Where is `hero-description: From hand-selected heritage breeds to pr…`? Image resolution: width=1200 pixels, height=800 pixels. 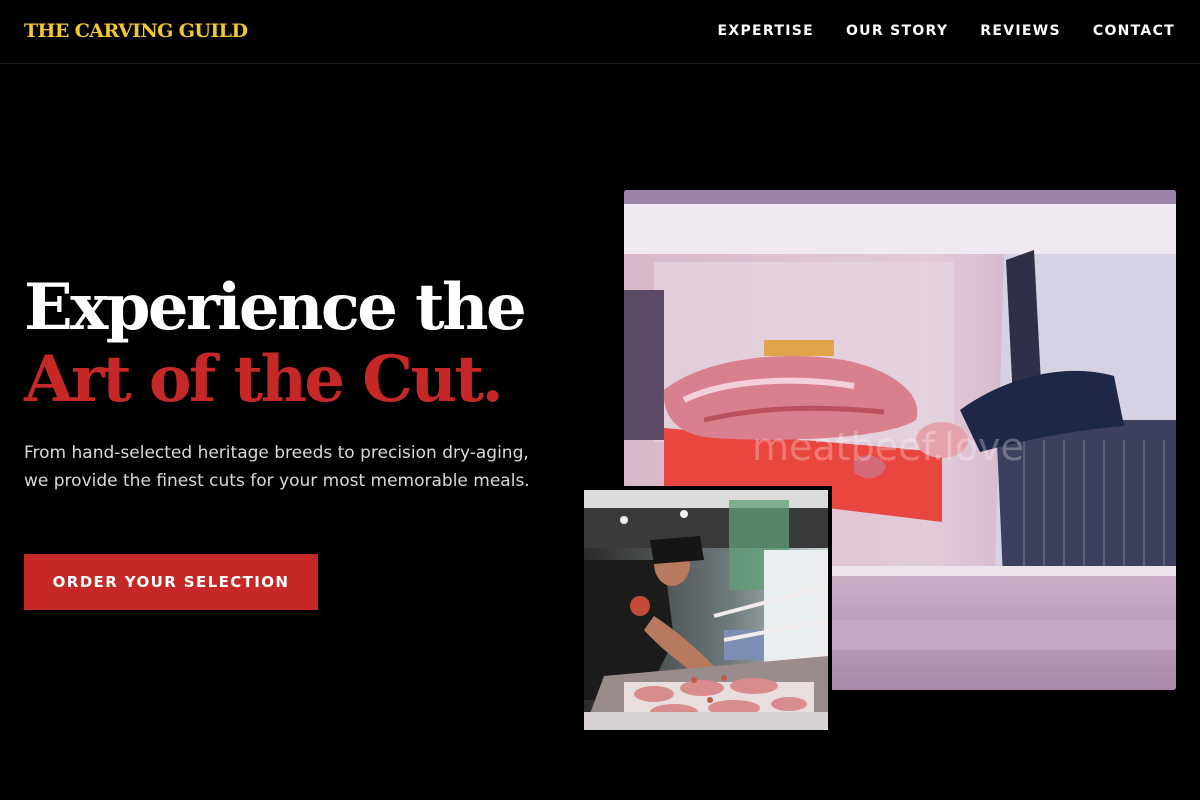
hero-description: From hand-selected heritage breeds to pr… is located at coordinates (277, 467).